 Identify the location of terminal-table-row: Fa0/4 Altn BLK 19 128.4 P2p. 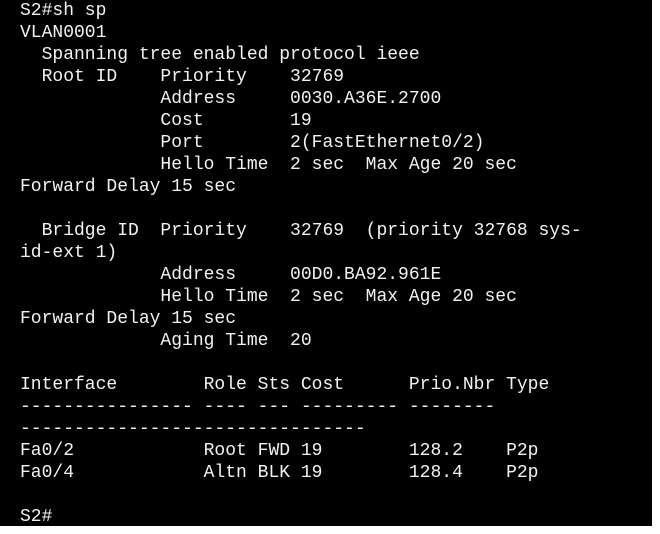
(279, 473).